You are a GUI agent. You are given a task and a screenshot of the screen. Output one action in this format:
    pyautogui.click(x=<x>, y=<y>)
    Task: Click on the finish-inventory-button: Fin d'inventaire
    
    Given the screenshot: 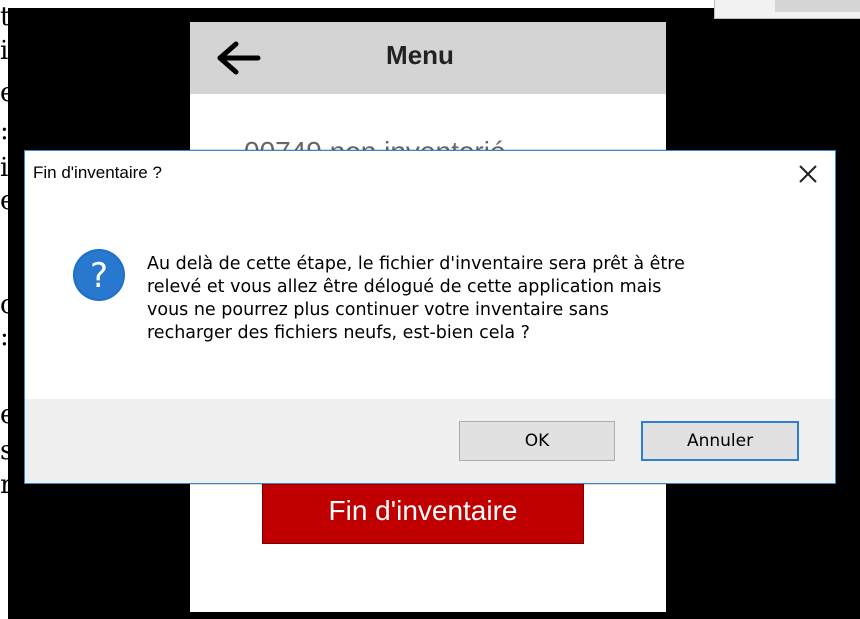 What is the action you would take?
    pyautogui.click(x=423, y=511)
    